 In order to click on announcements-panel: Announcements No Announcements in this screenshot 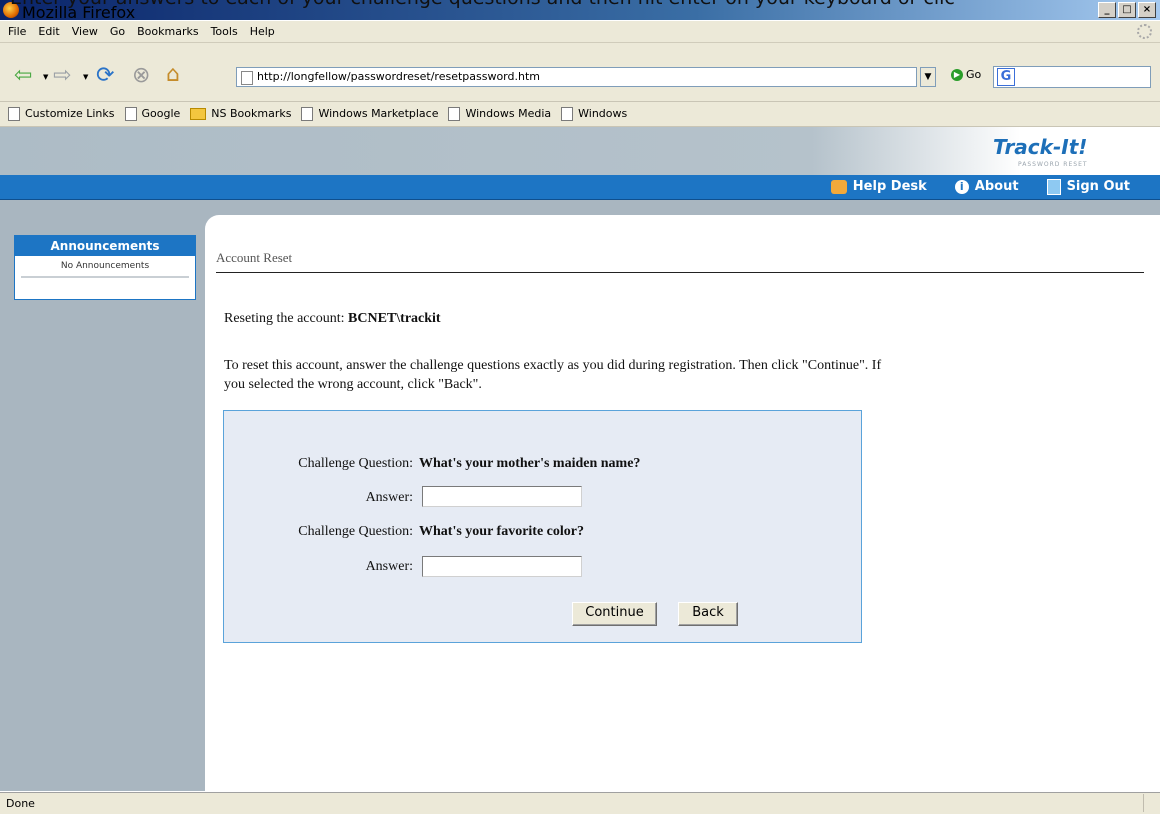, I will do `click(105, 267)`.